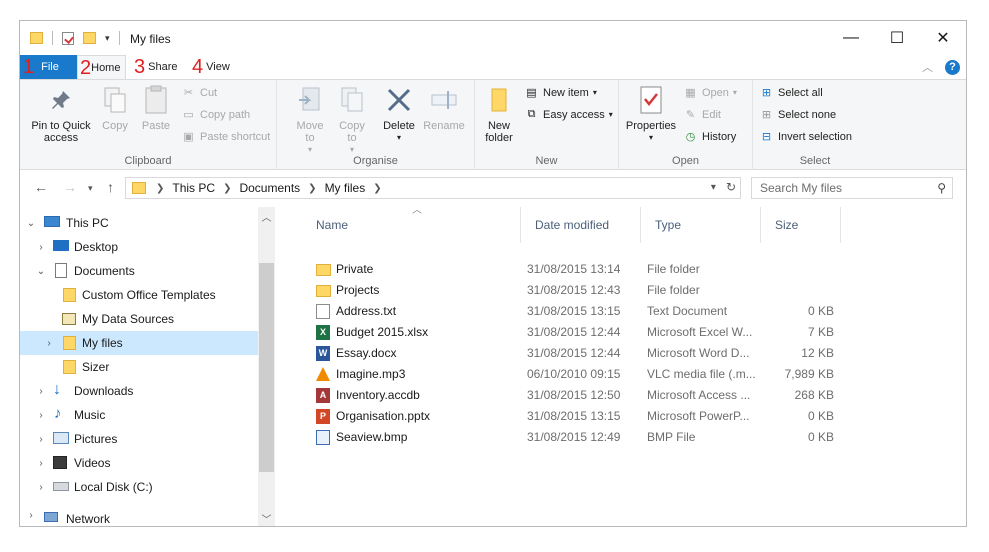 This screenshot has width=989, height=552. What do you see at coordinates (411, 224) in the screenshot?
I see `column-name: Name ︿` at bounding box center [411, 224].